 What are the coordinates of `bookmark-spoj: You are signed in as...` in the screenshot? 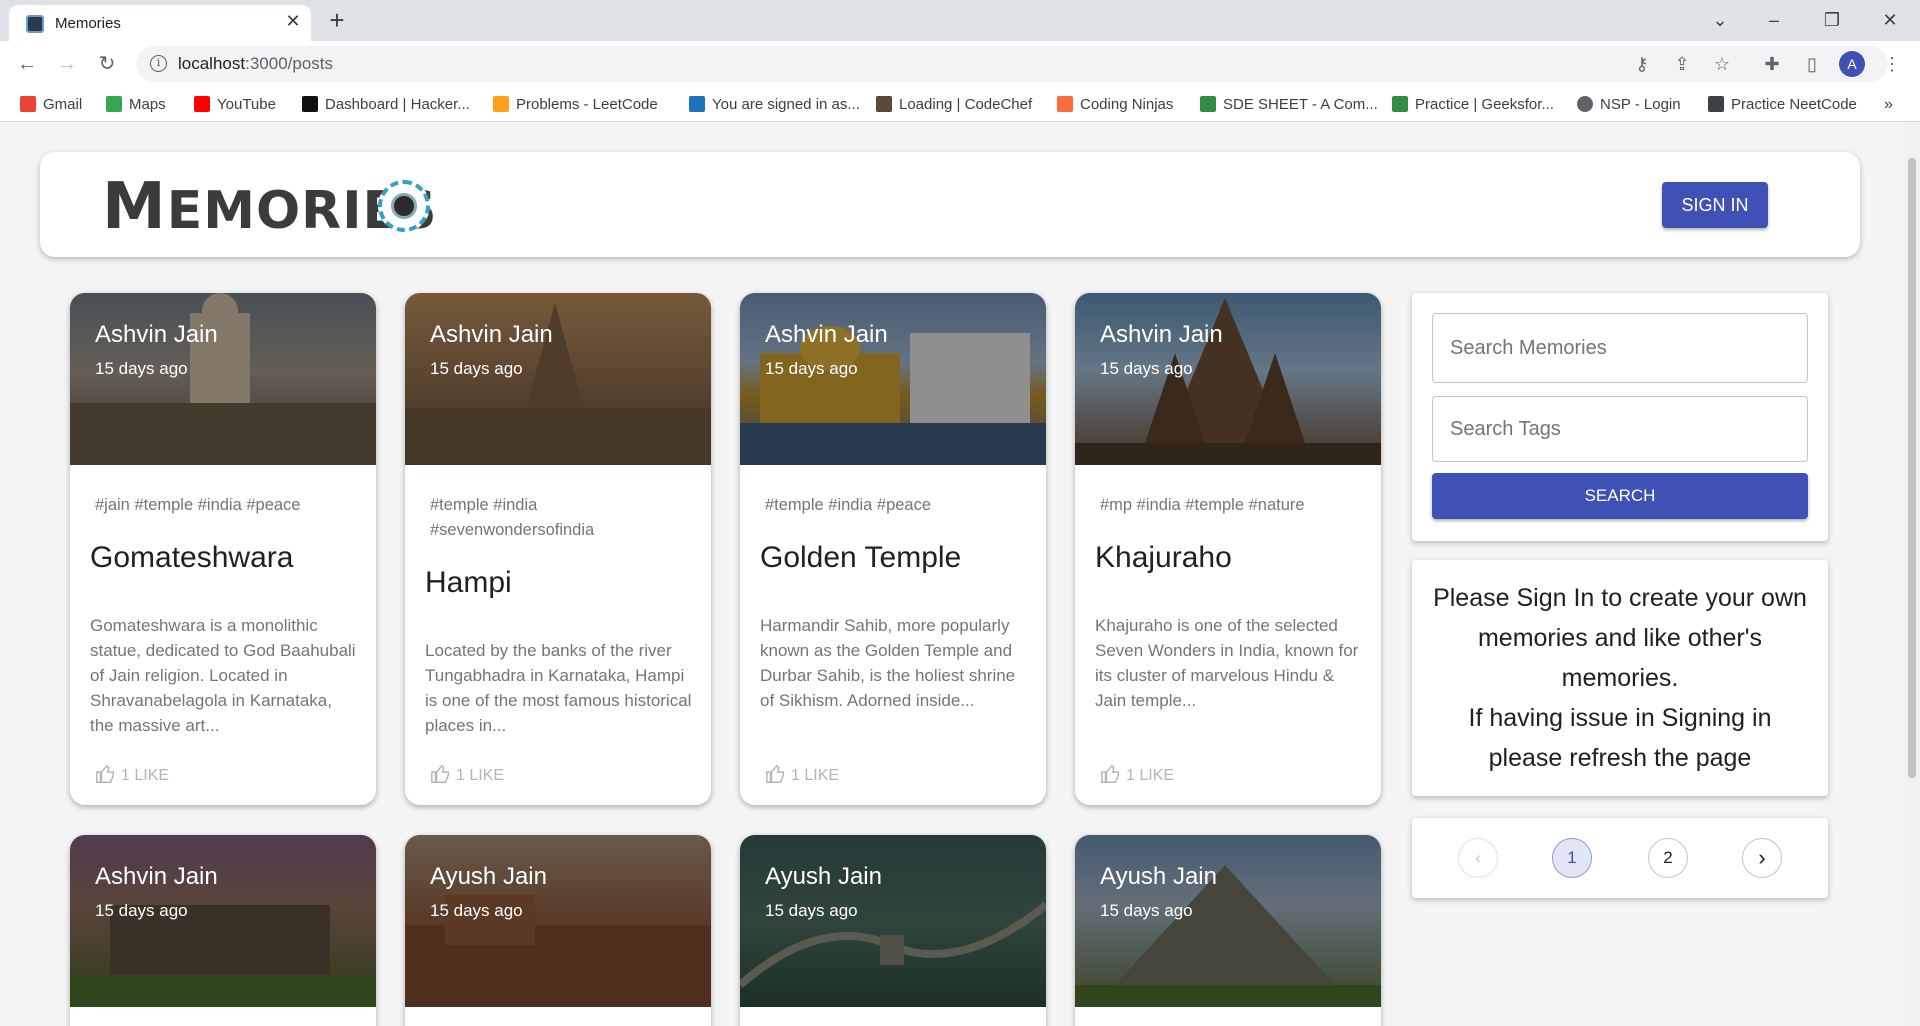 It's located at (774, 105).